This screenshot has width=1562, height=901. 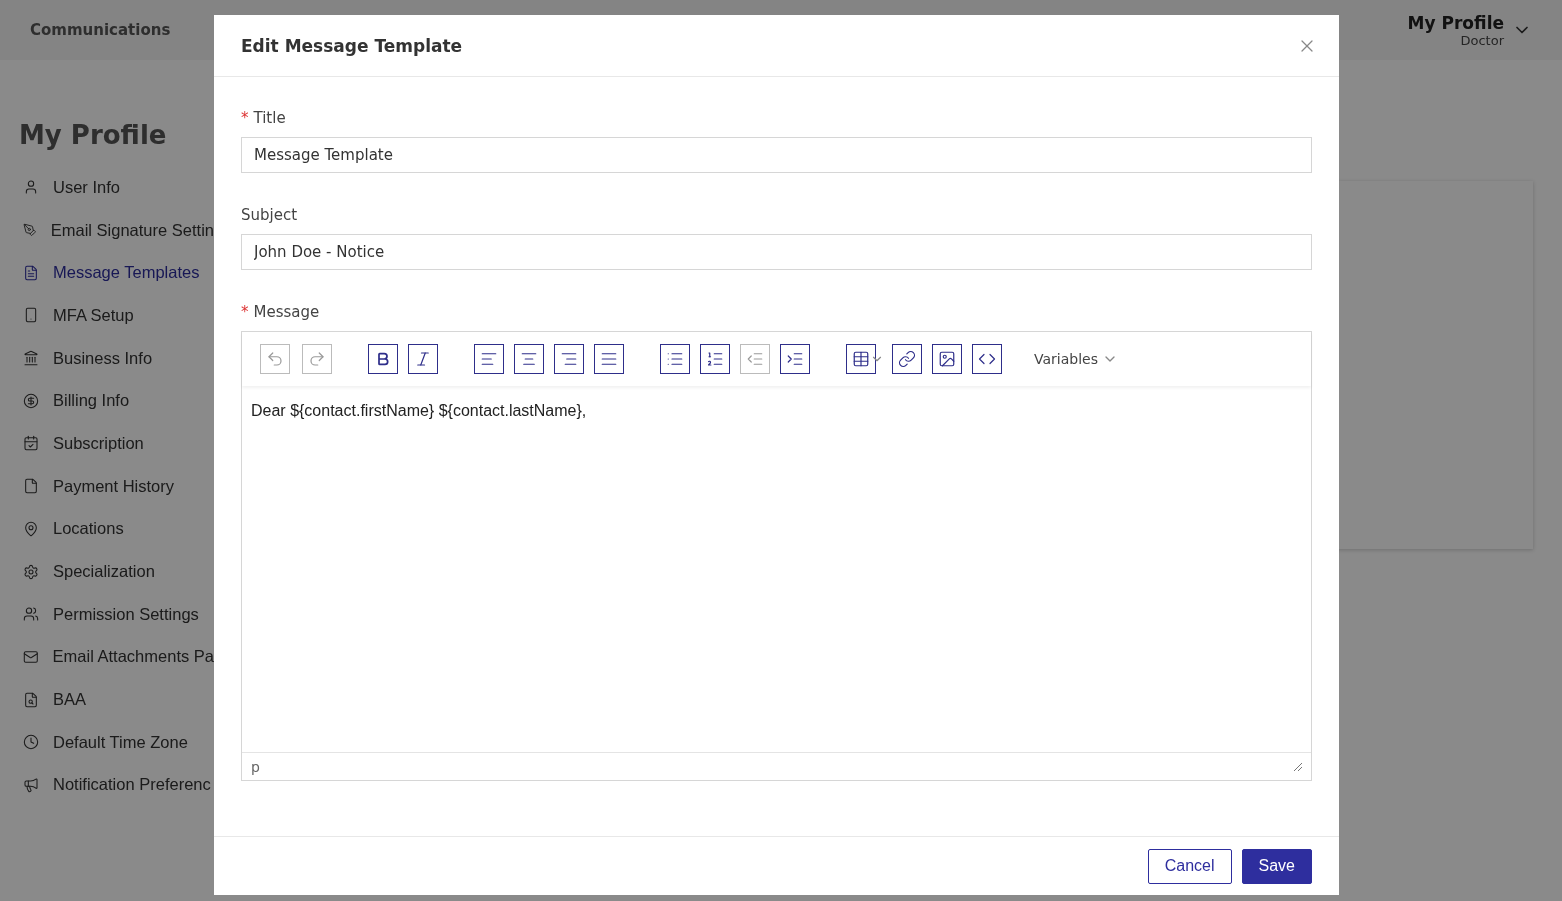 What do you see at coordinates (776, 252) in the screenshot?
I see `text-field: John Doe - Notice` at bounding box center [776, 252].